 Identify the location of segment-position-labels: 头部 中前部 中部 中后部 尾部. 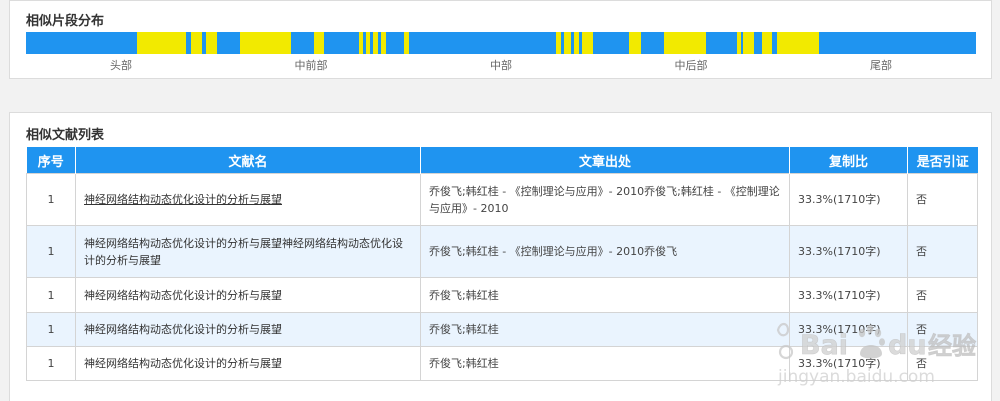
(501, 64).